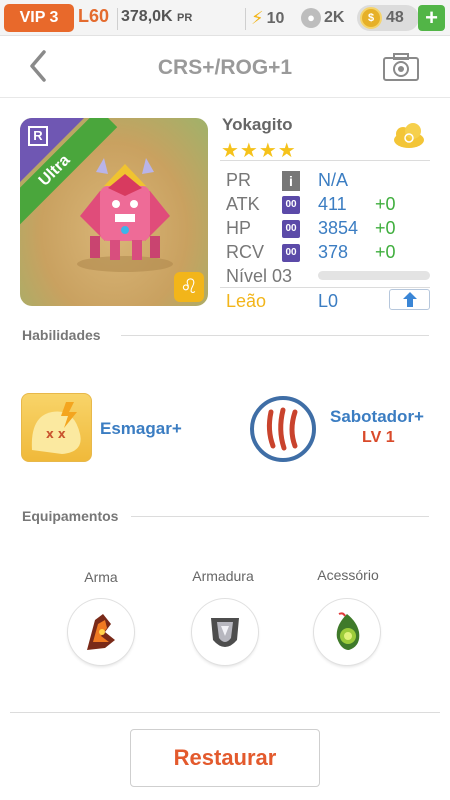 This screenshot has height=800, width=450. I want to click on upgrade-zodiac-button, so click(409, 299).